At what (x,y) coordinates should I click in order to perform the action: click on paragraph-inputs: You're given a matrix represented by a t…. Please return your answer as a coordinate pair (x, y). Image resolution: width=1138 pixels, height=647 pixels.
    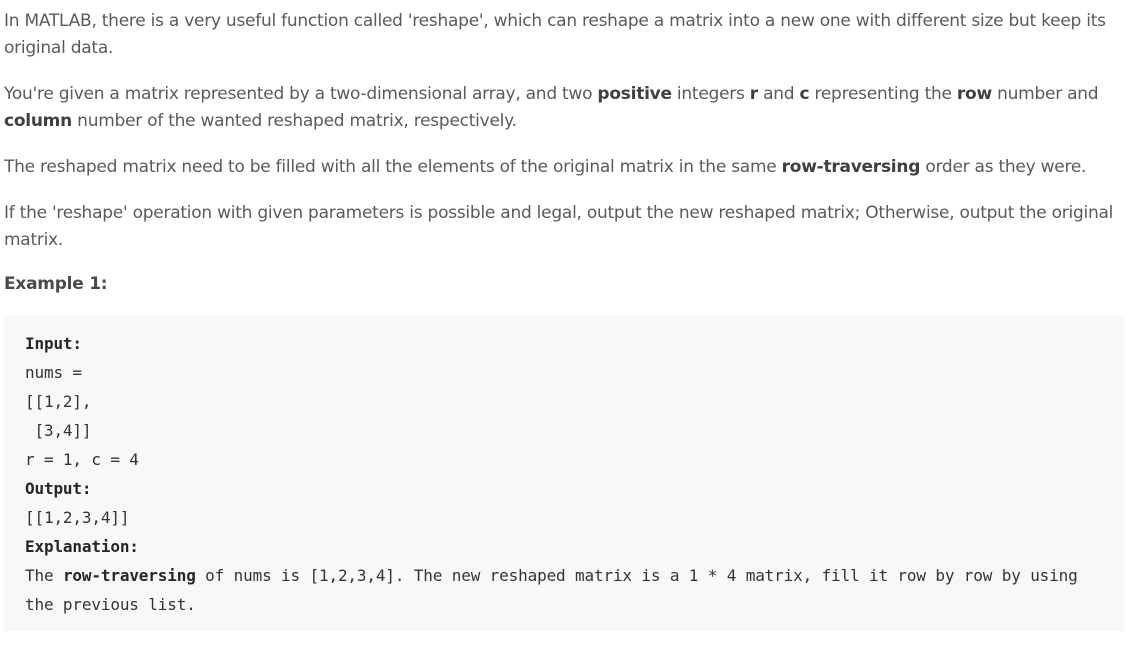
    Looking at the image, I should click on (564, 108).